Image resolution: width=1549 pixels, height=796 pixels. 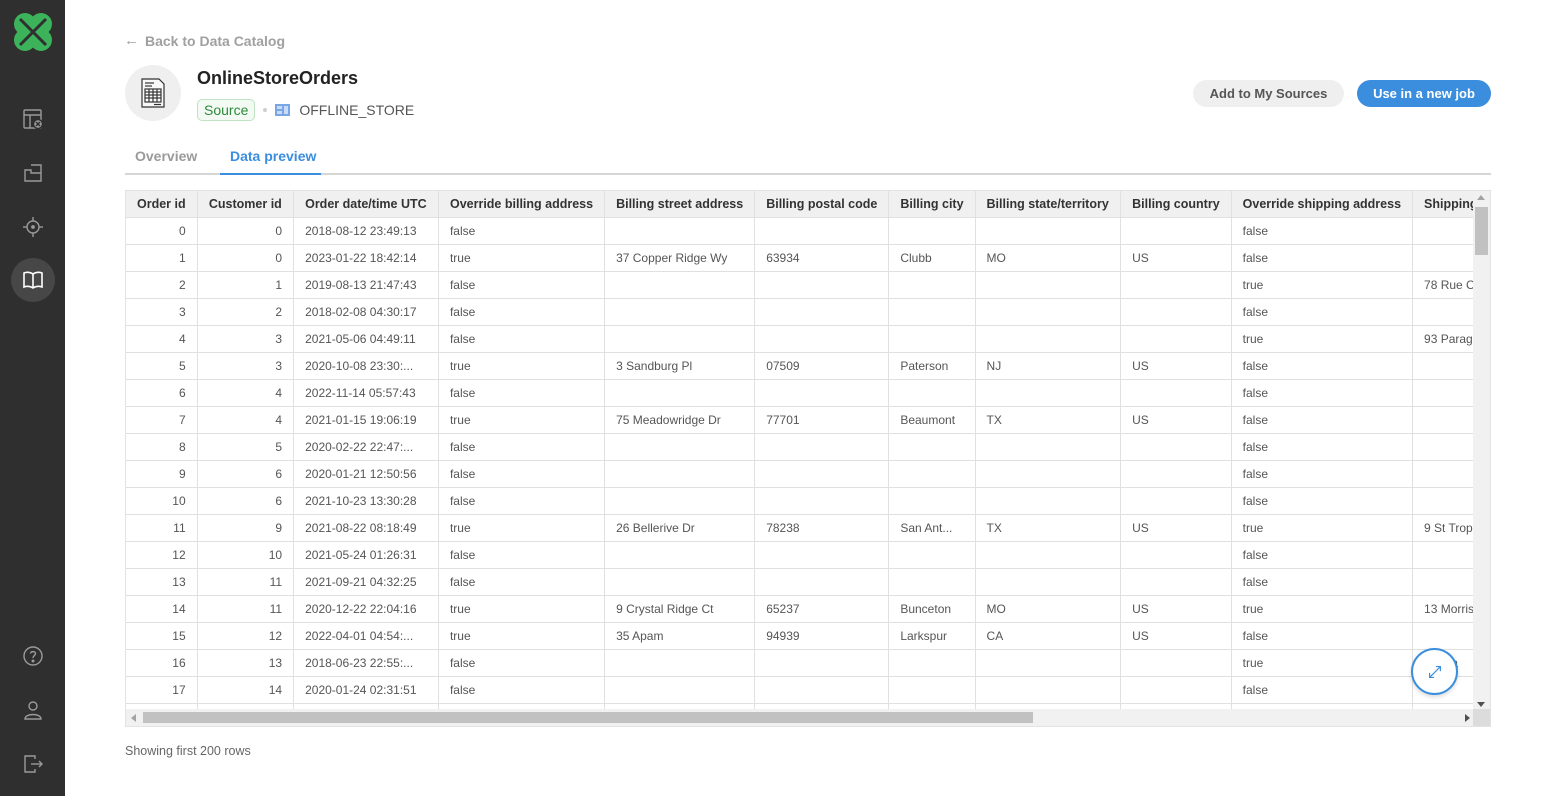 What do you see at coordinates (131, 40) in the screenshot?
I see `arrow-left-icon: ←` at bounding box center [131, 40].